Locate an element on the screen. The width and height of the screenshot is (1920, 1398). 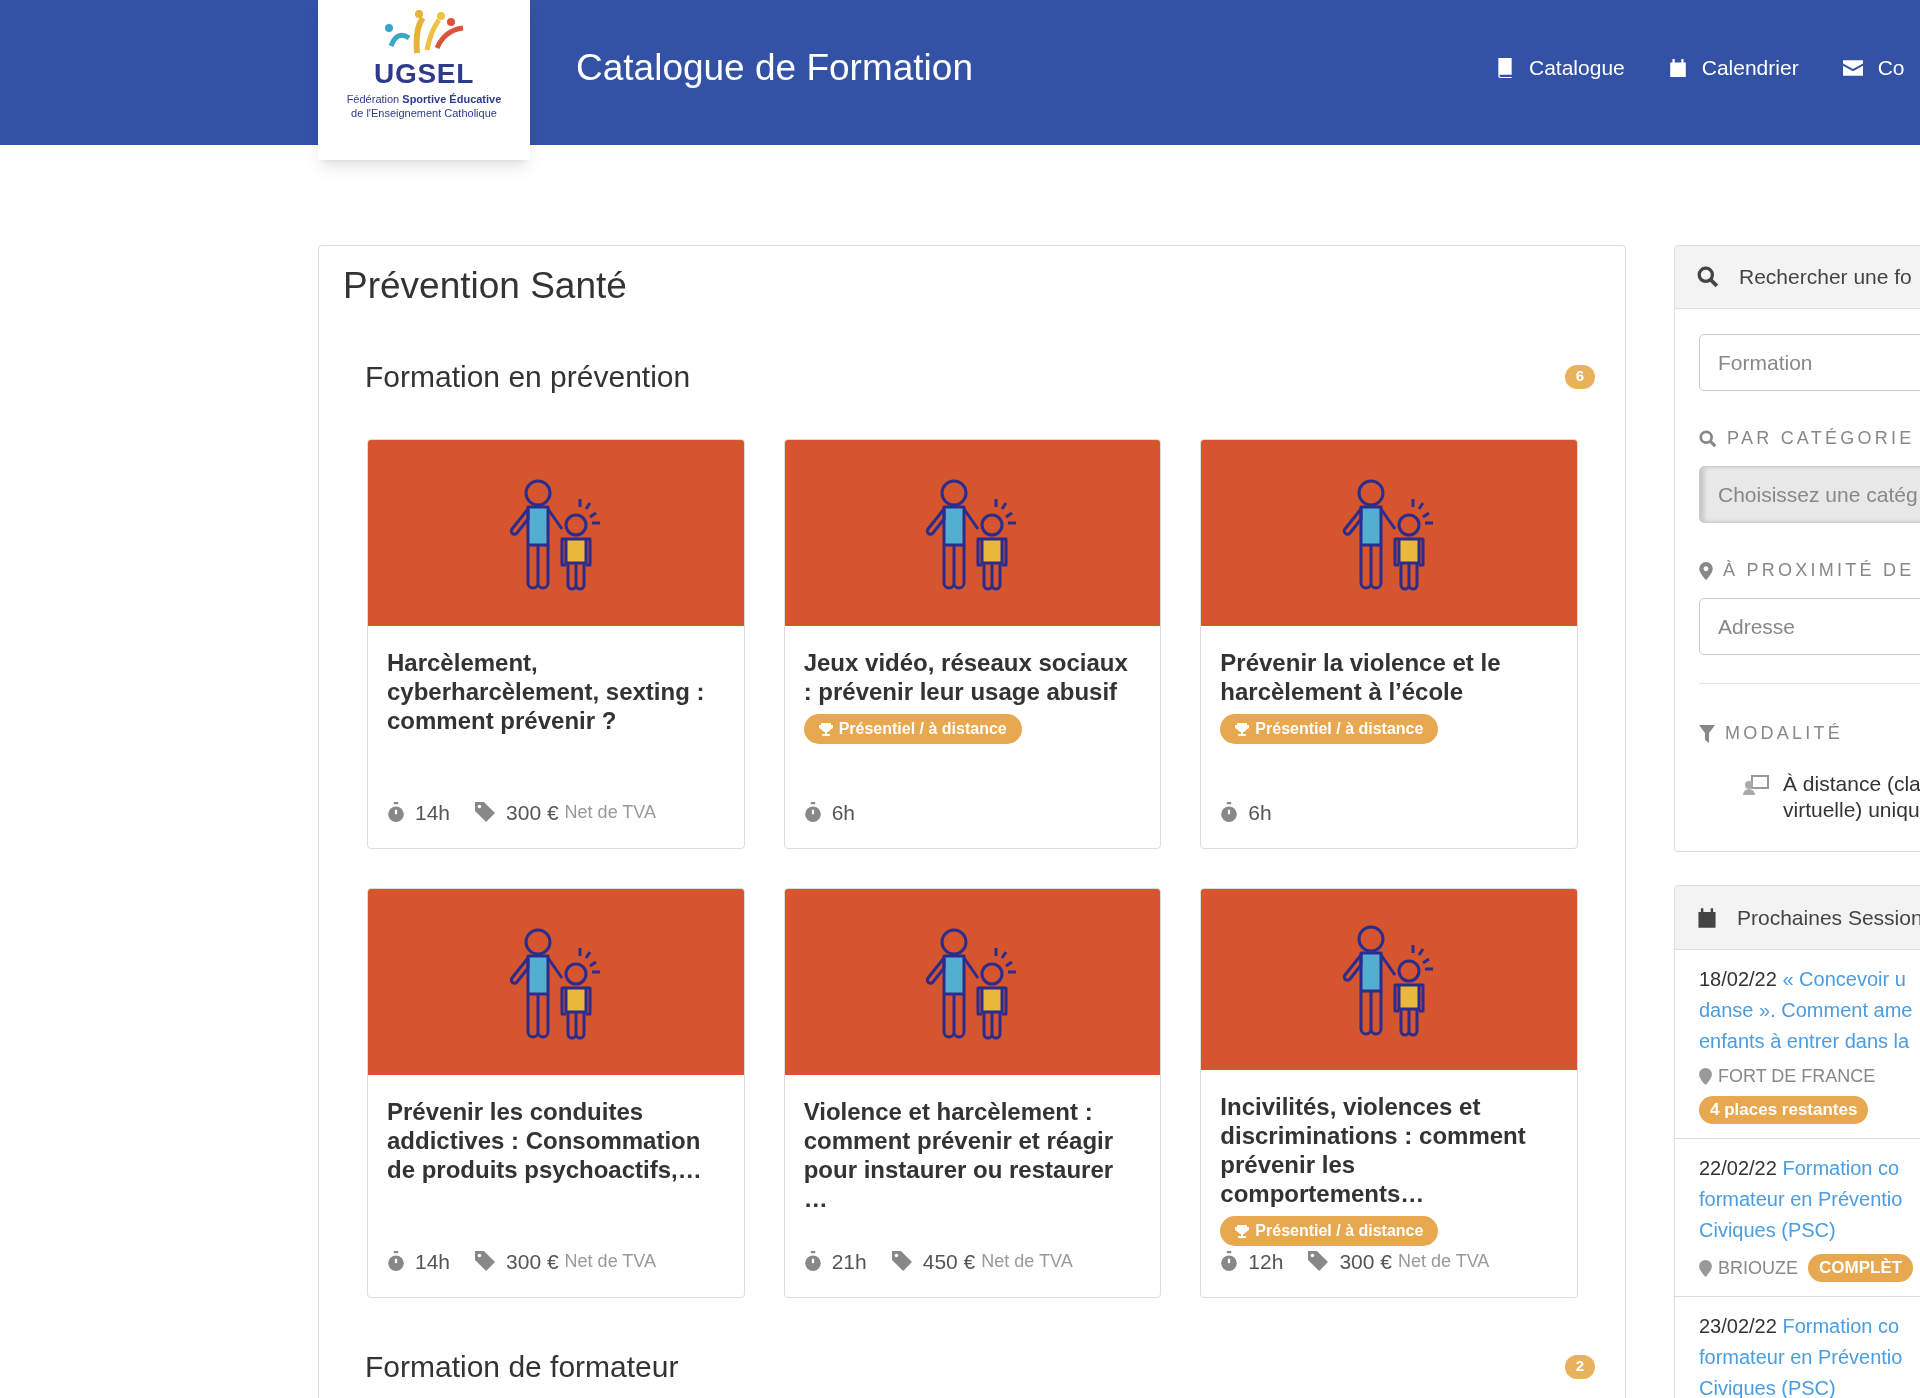
nav-link: Co is located at coordinates (1873, 67).